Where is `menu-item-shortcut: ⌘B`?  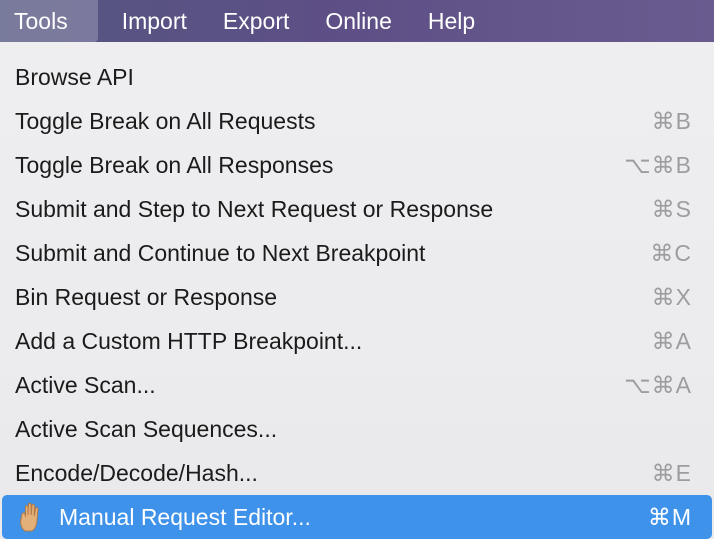
menu-item-shortcut: ⌘B is located at coordinates (671, 121).